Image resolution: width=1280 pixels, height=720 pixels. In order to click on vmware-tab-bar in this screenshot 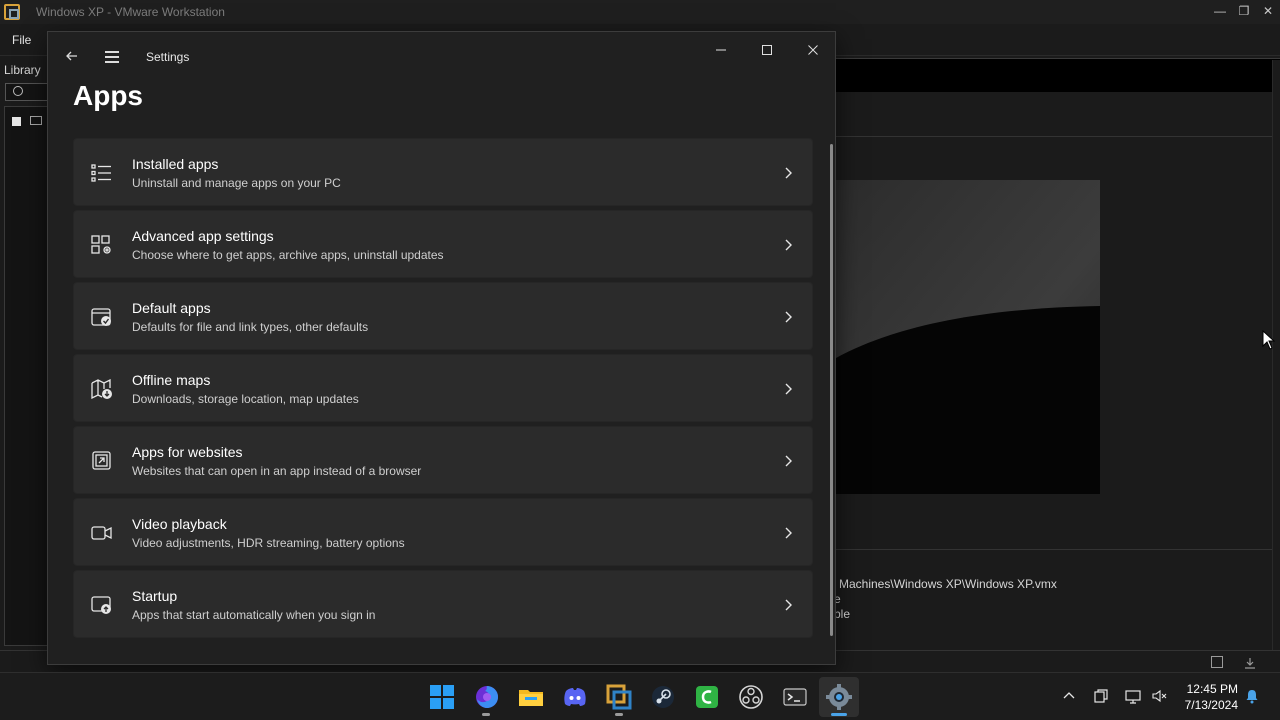, I will do `click(1058, 75)`.